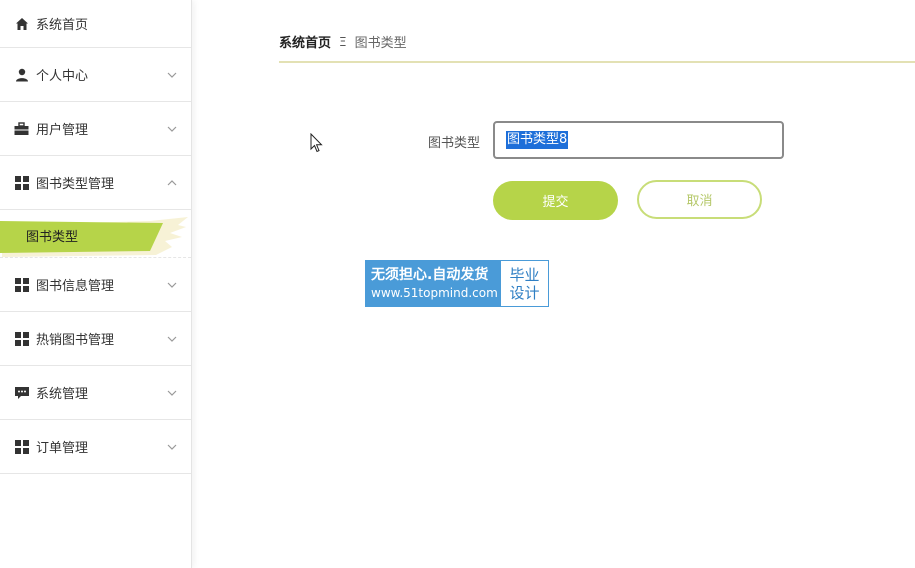  I want to click on sidebar-item-home: 系统首页, so click(95, 24).